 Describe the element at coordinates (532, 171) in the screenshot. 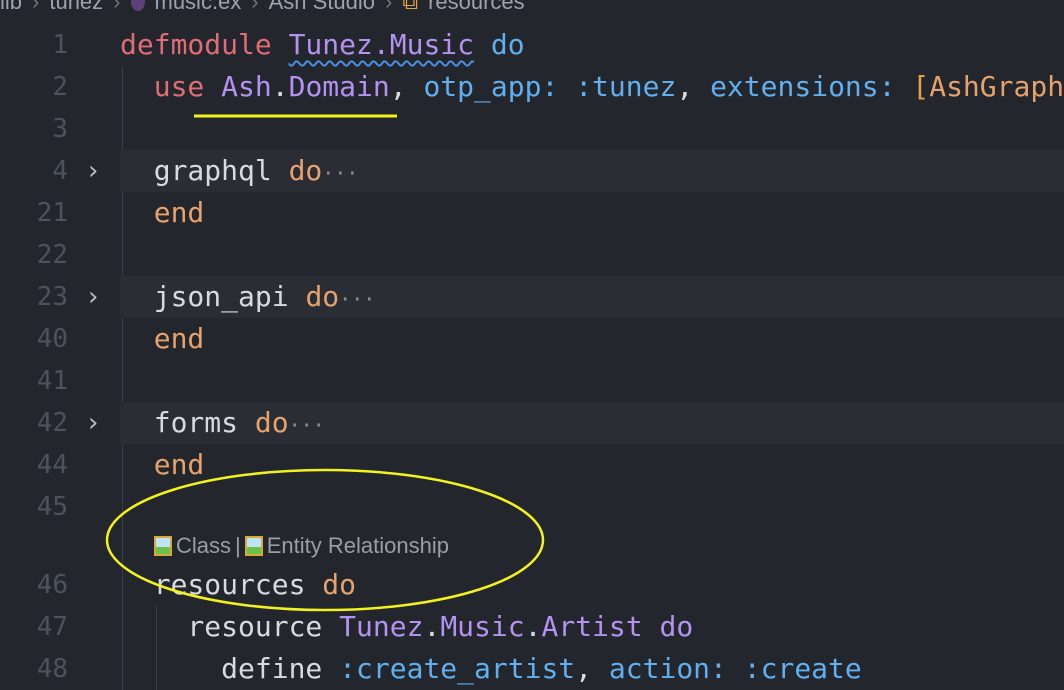

I see `code-line: 4 › graphql do···` at that location.